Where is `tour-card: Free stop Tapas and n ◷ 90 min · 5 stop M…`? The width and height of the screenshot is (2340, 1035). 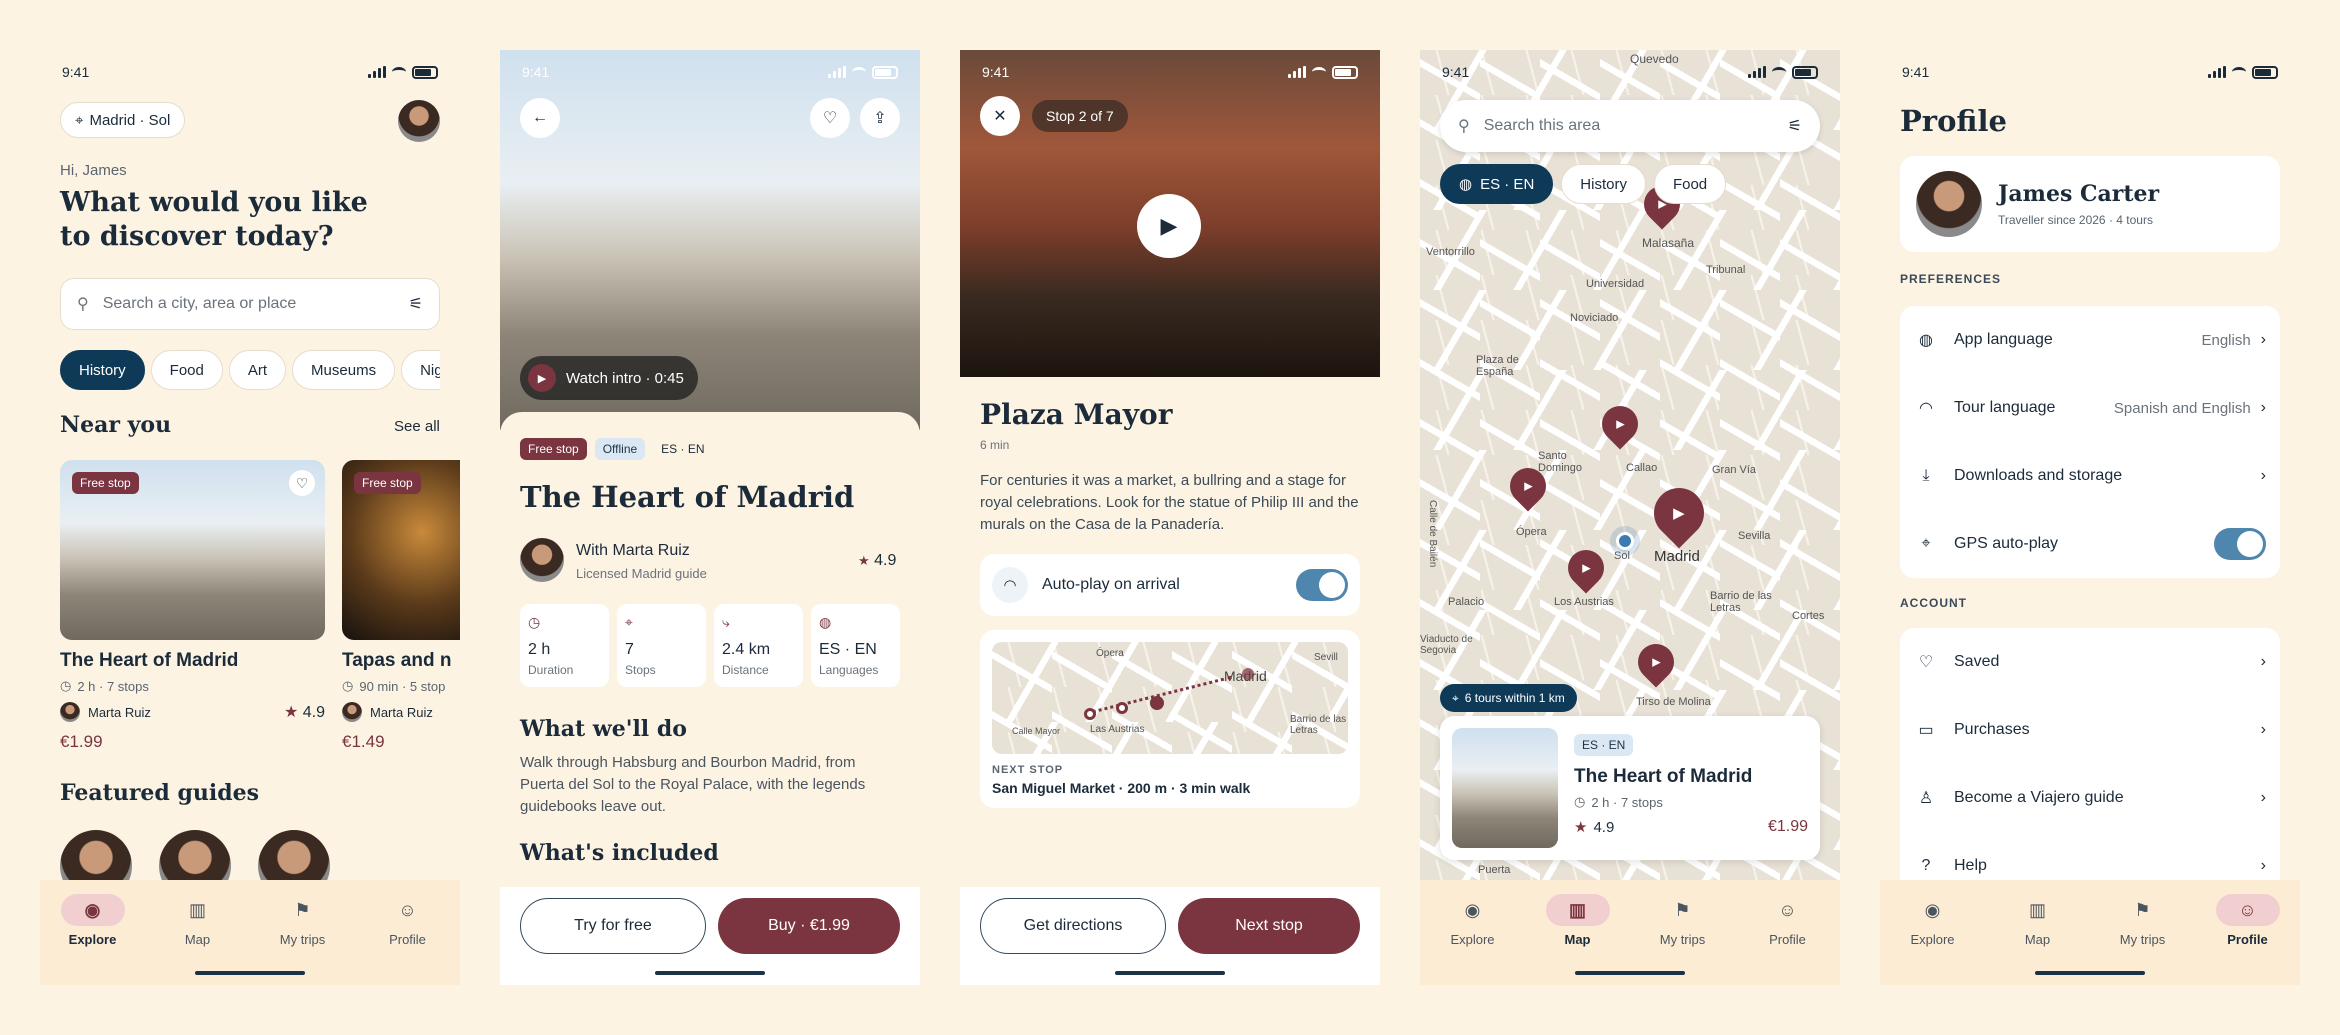
tour-card: Free stop Tapas and n ◷ 90 min · 5 stop M… is located at coordinates (401, 606).